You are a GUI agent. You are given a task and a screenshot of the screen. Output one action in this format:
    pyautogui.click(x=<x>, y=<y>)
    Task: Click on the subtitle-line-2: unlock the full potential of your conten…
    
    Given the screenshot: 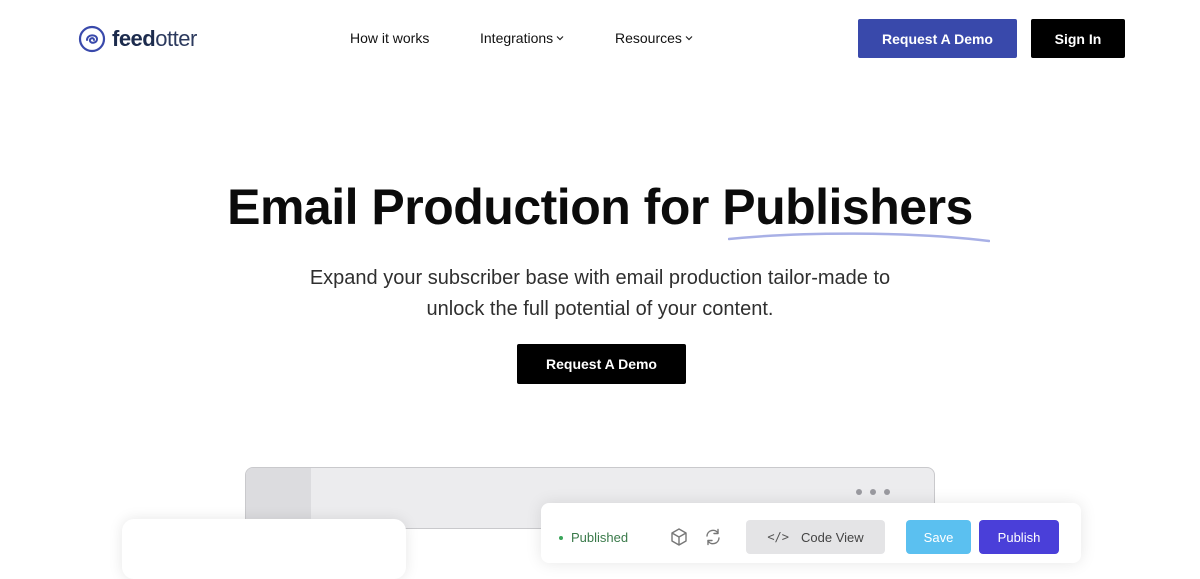 What is the action you would take?
    pyautogui.click(x=600, y=309)
    